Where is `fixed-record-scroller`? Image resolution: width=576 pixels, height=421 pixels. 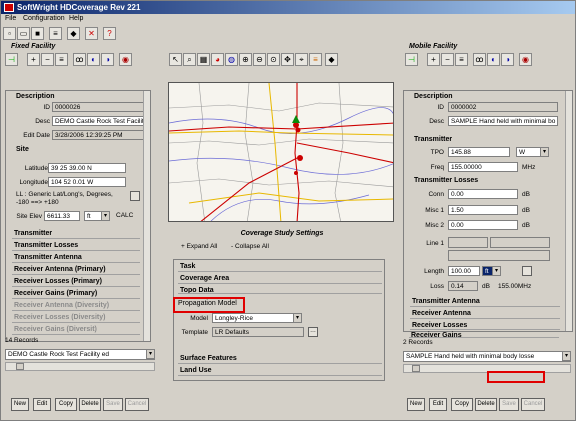
fixed-record-scroller is located at coordinates (80, 366).